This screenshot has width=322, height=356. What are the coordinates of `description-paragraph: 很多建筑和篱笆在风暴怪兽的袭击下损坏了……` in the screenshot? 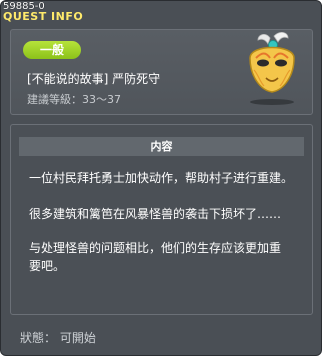 It's located at (155, 214).